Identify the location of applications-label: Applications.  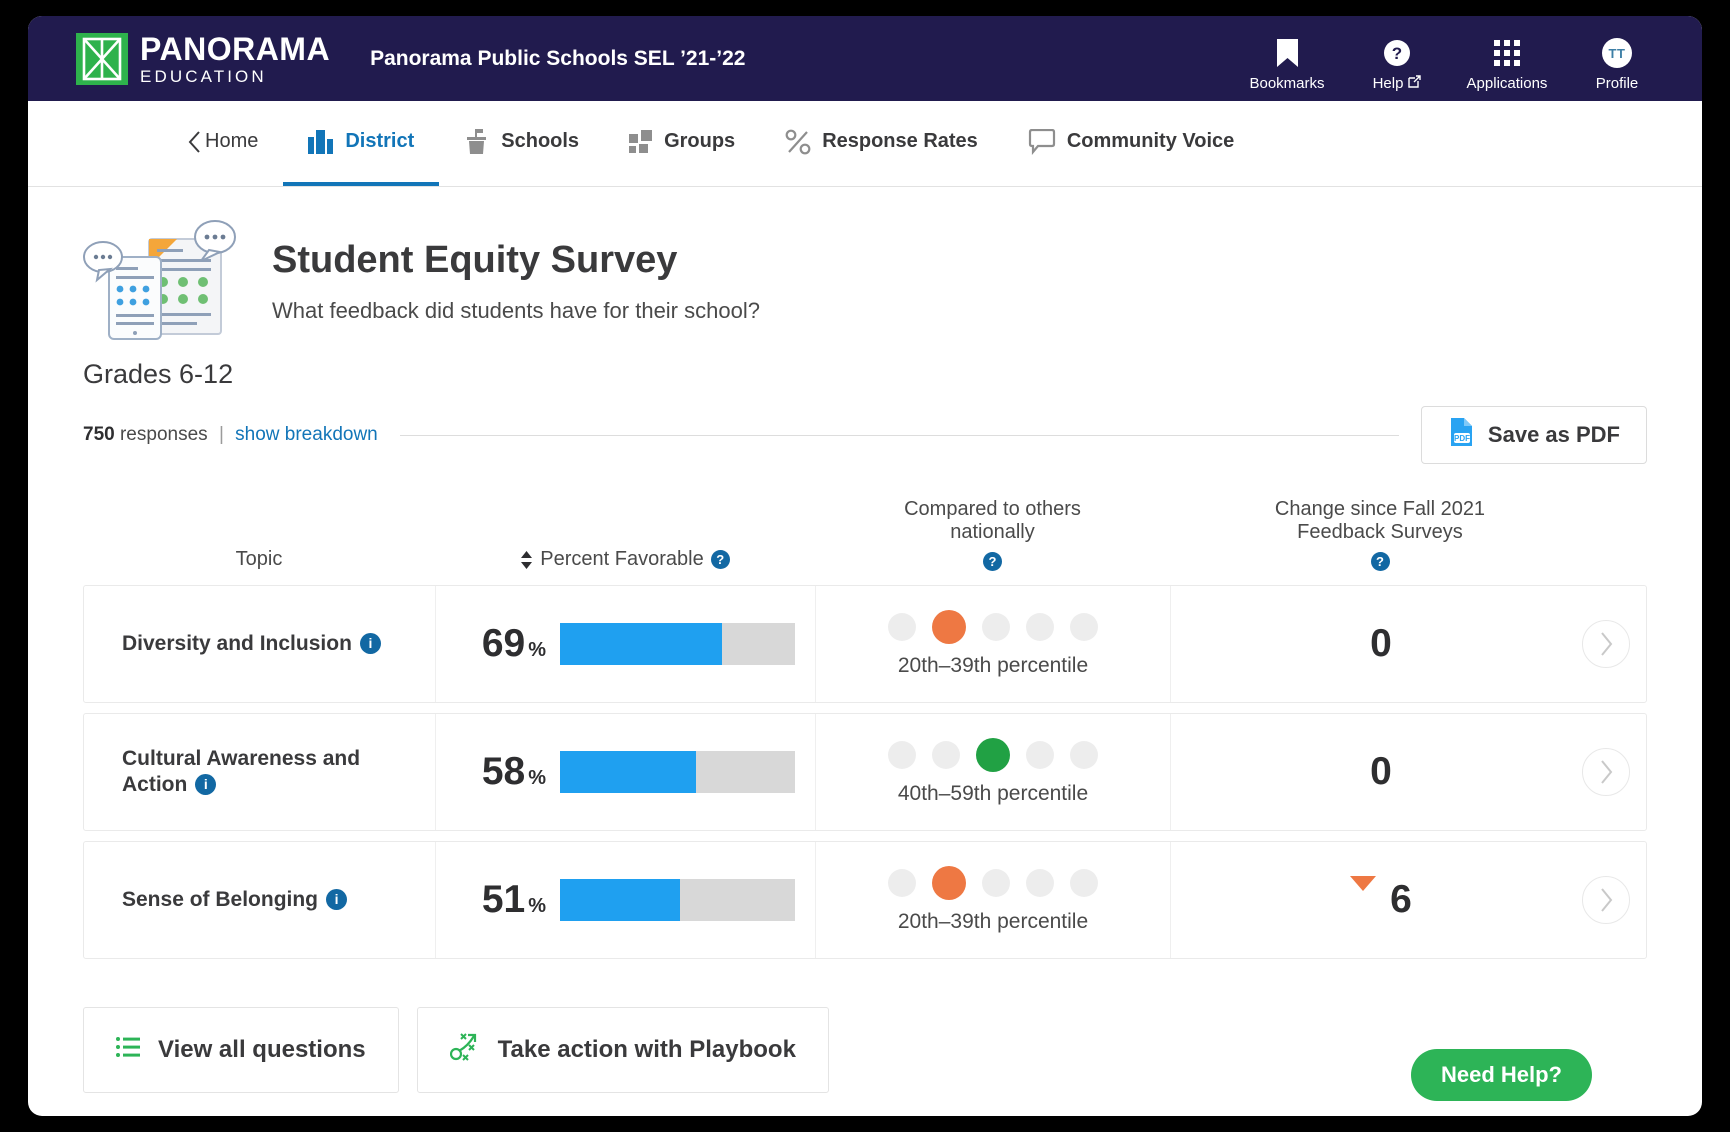
(1507, 83).